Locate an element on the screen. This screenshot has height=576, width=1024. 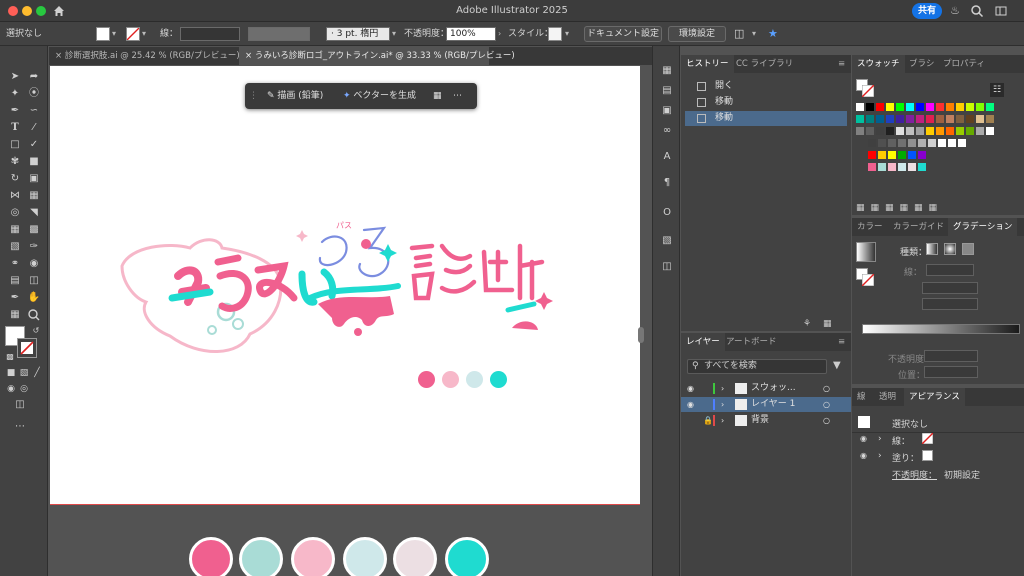
draw-pencil-button: ✎ 描画 (鉛筆) is located at coordinates (295, 96).